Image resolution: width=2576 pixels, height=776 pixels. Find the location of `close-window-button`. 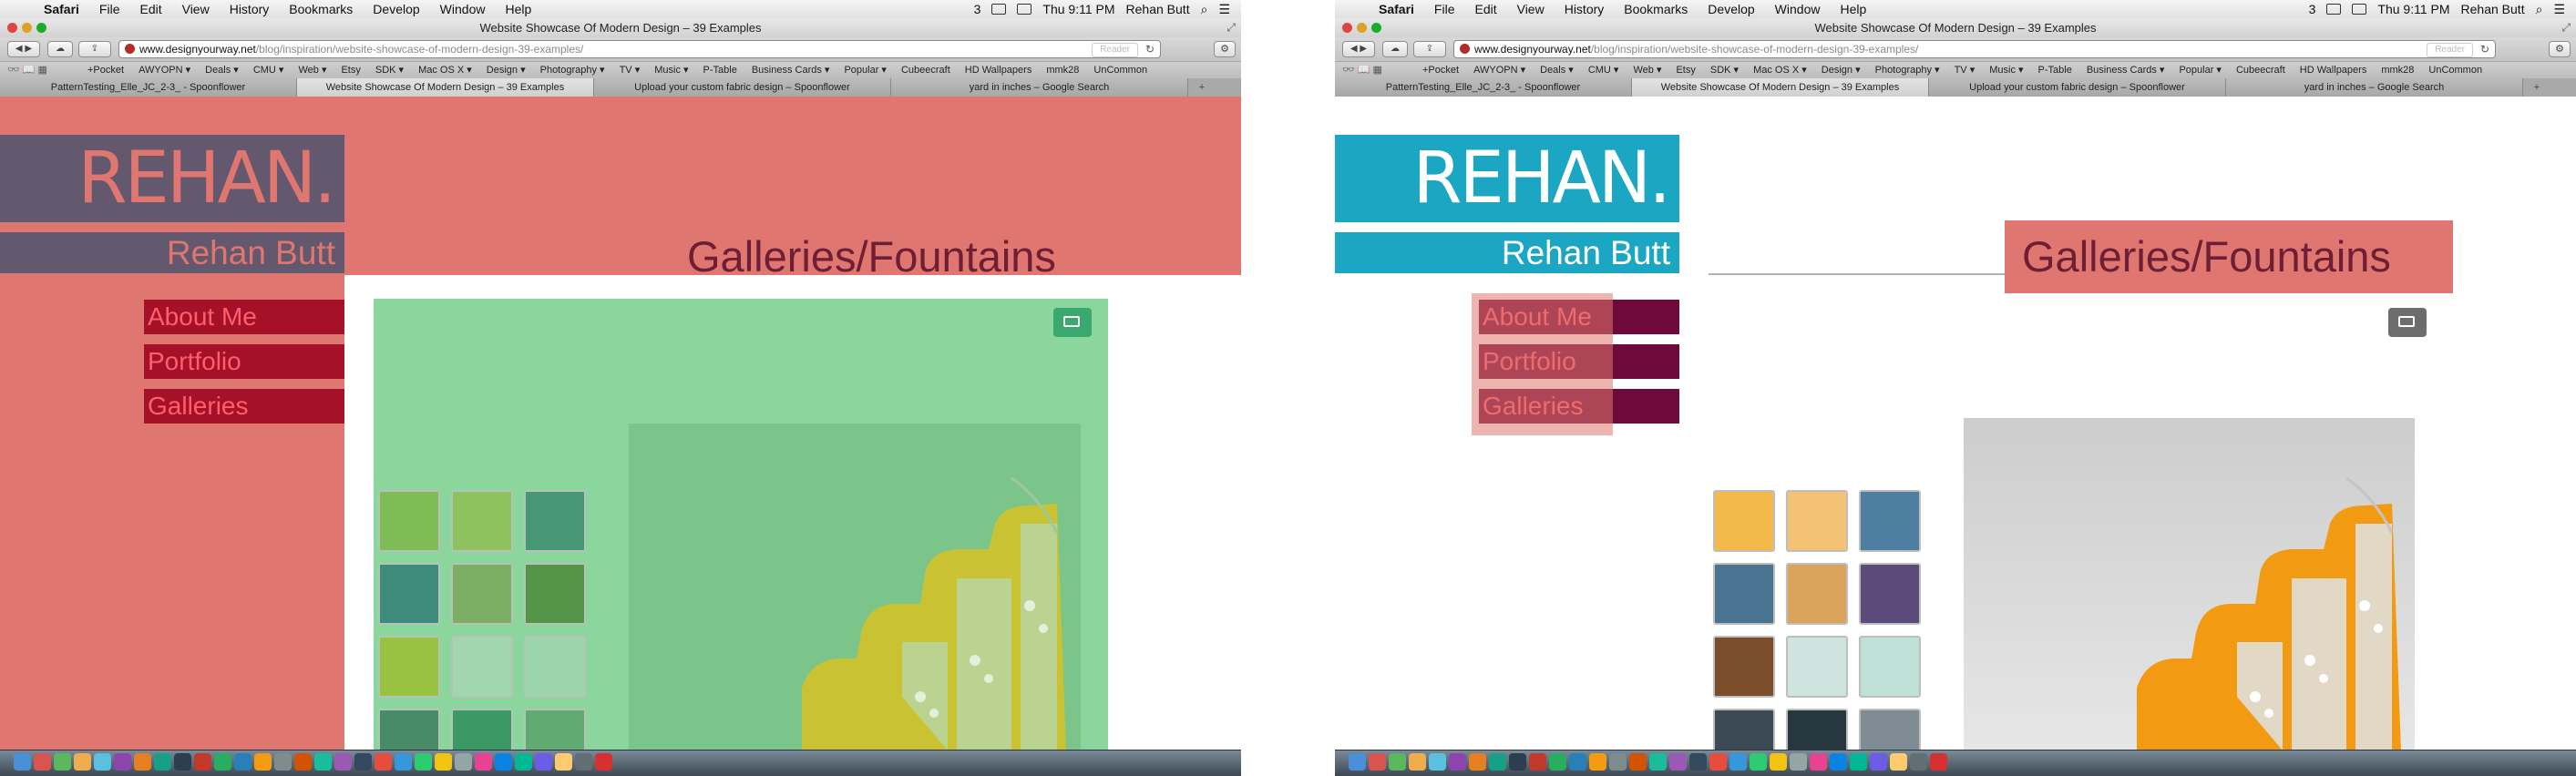

close-window-button is located at coordinates (12, 28).